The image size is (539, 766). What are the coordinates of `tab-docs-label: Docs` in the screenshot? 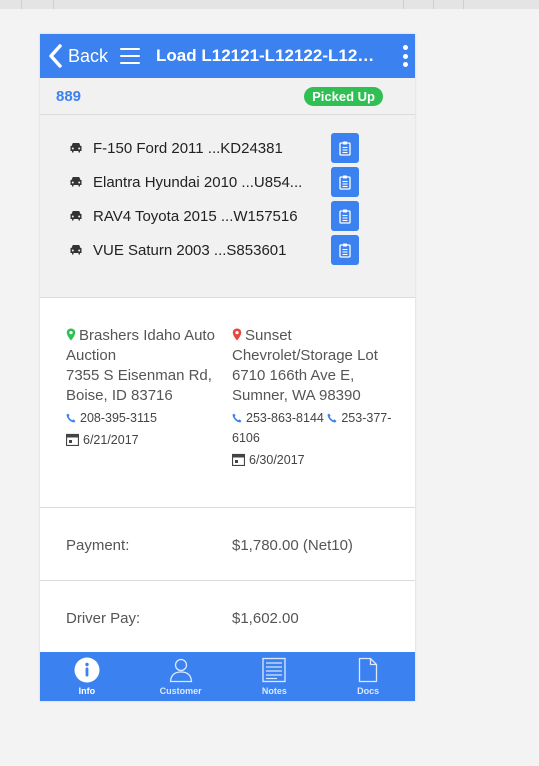 It's located at (368, 691).